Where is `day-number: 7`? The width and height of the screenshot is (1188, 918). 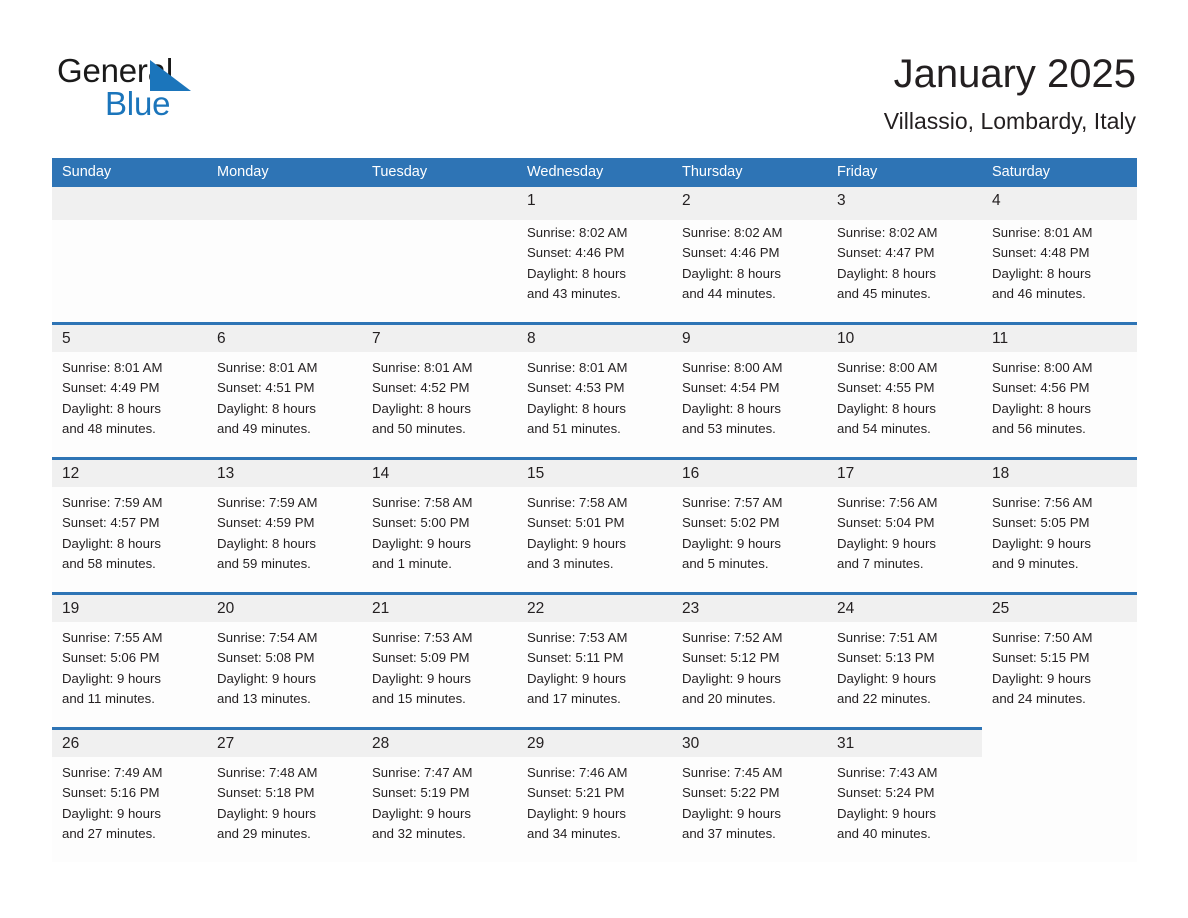
day-number: 7 is located at coordinates (376, 338).